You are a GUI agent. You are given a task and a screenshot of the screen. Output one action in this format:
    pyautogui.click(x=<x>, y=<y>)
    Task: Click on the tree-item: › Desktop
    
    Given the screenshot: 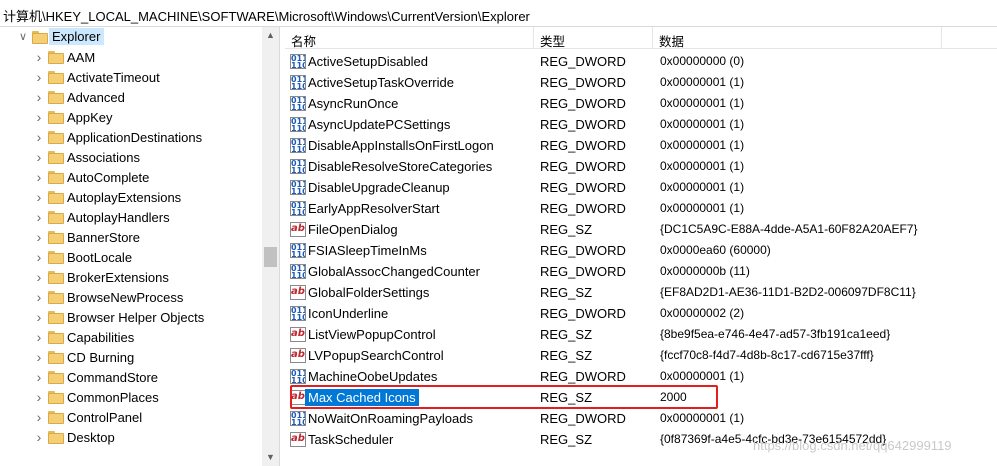 What is the action you would take?
    pyautogui.click(x=131, y=437)
    